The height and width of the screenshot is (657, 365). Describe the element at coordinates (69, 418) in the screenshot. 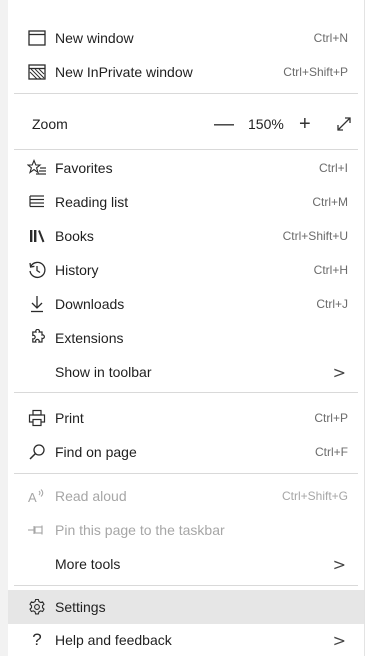

I see `print-label: Print` at that location.